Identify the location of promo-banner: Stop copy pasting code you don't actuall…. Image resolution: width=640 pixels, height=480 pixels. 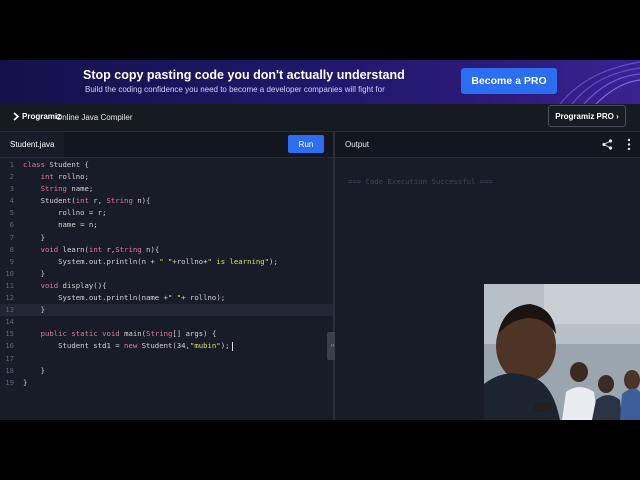
(320, 82).